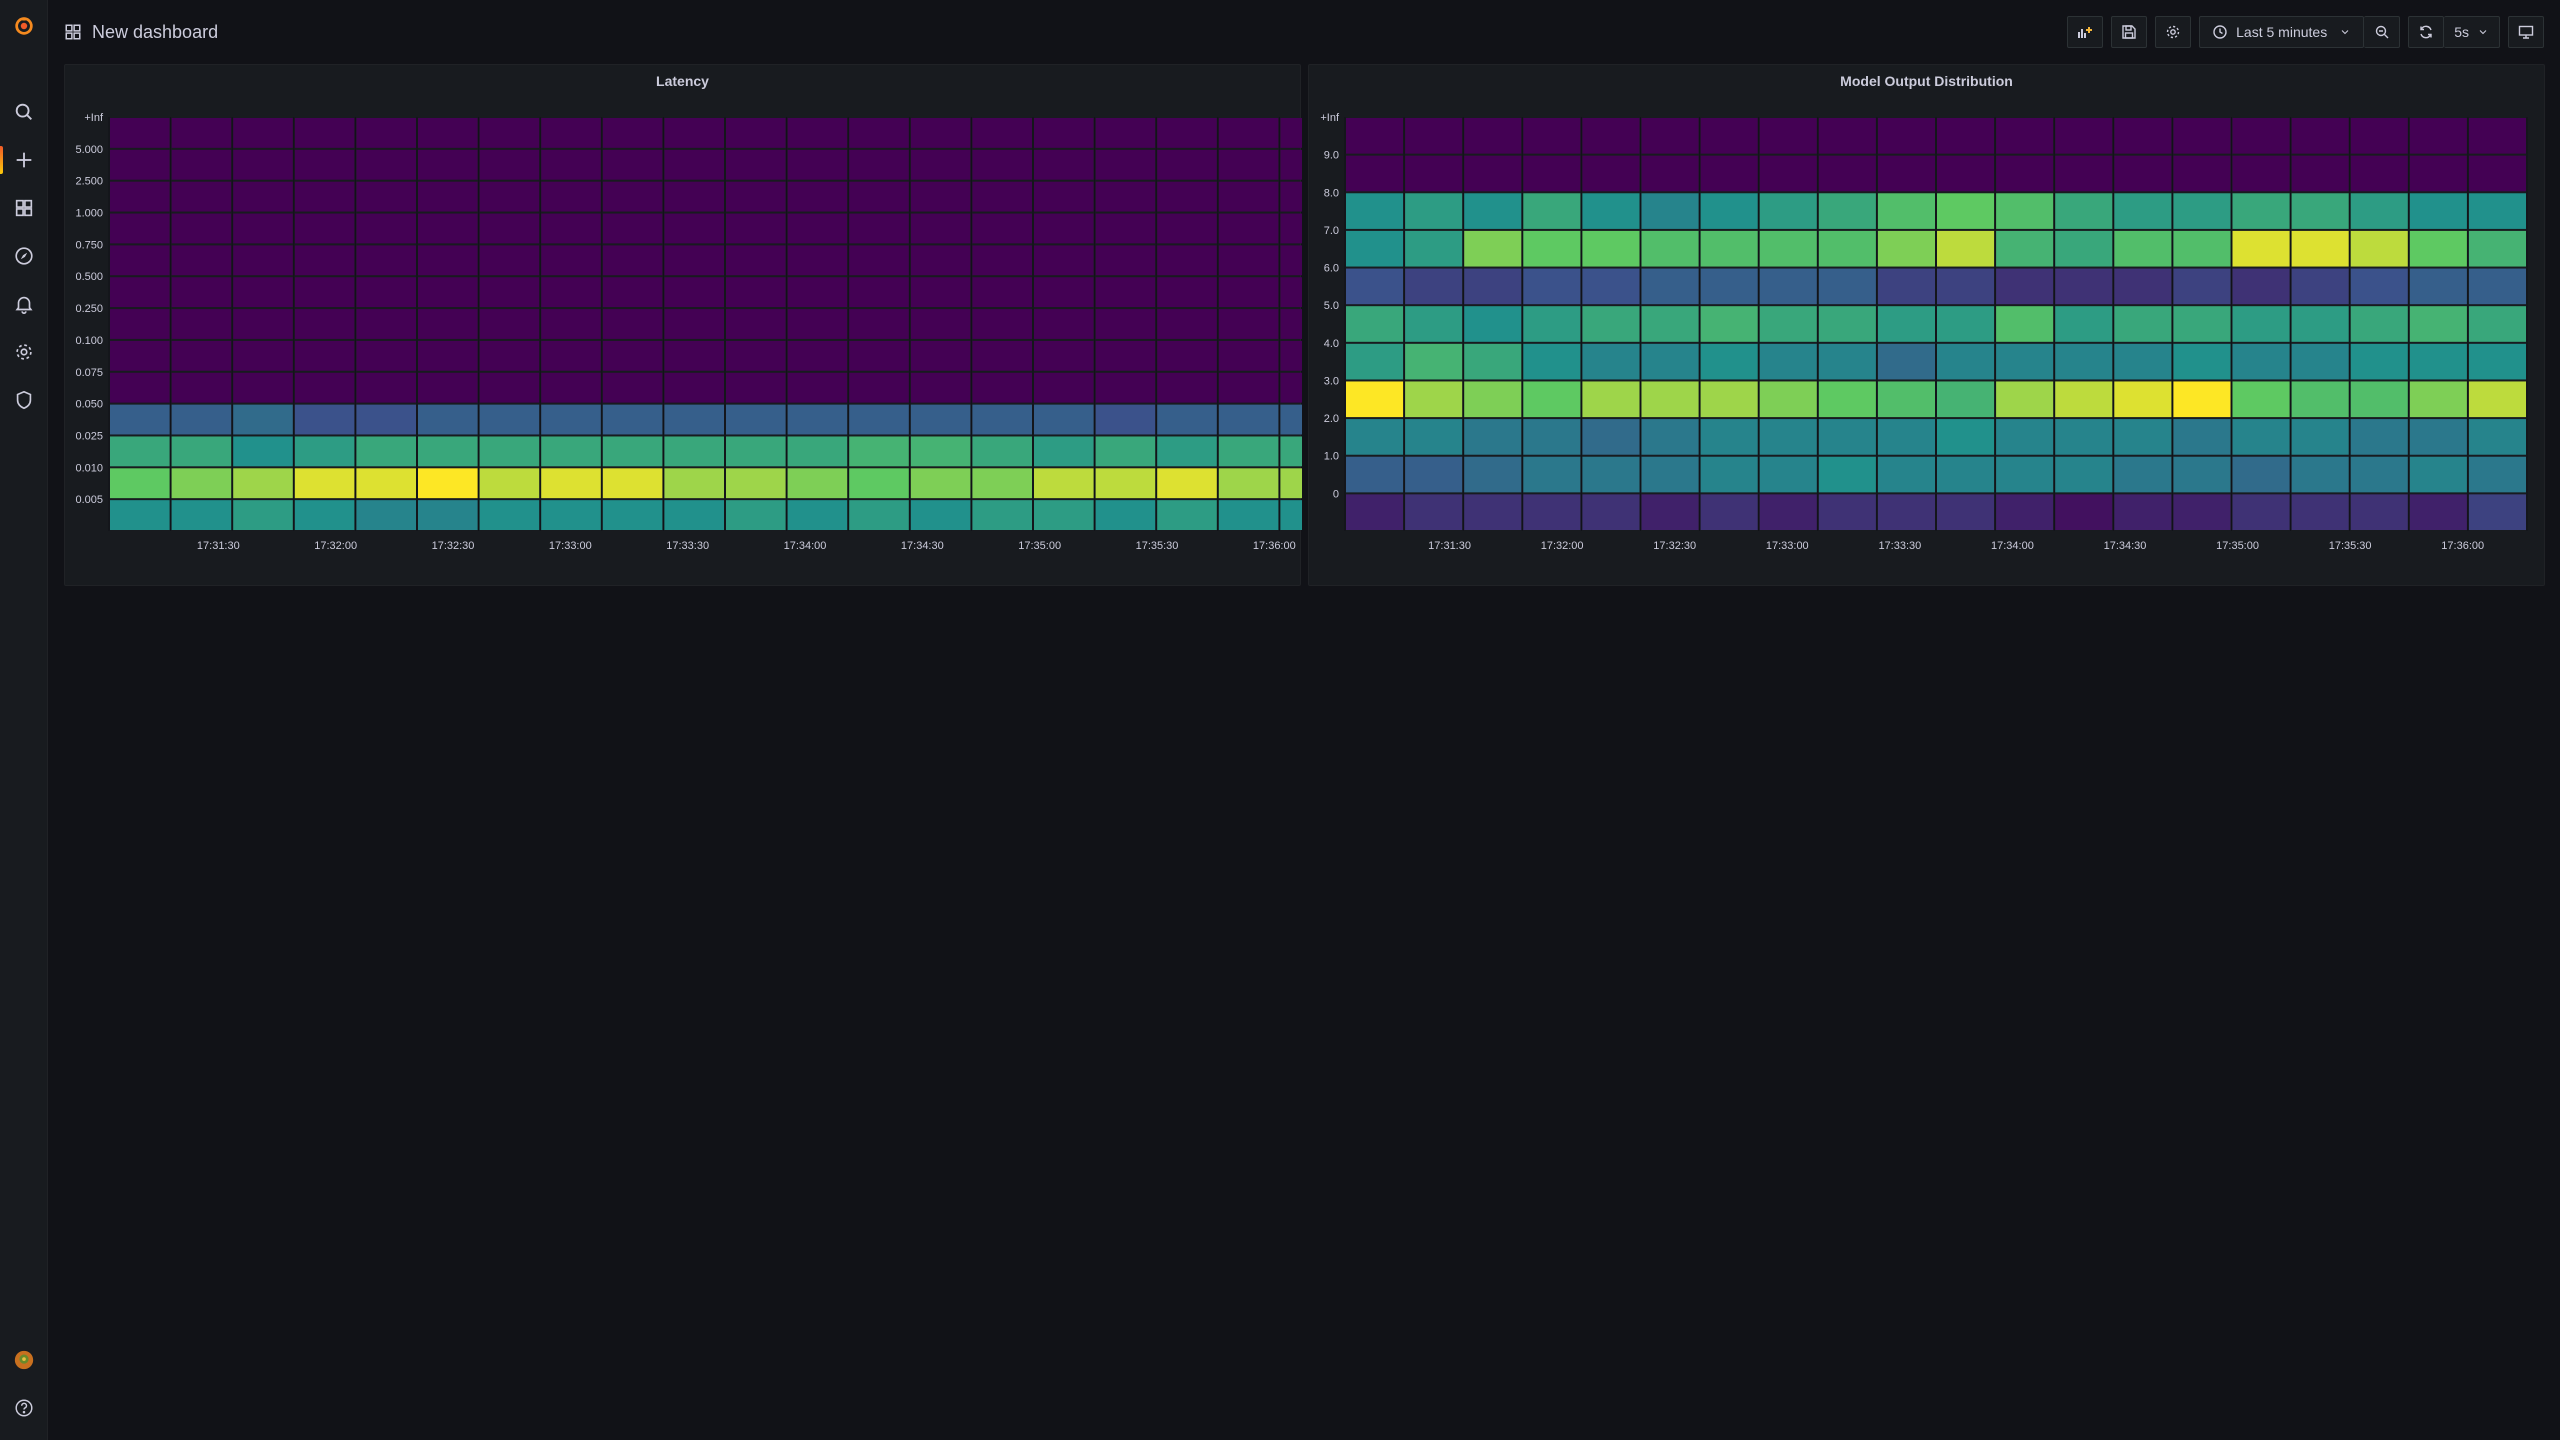 This screenshot has width=2560, height=1440. Describe the element at coordinates (2085, 32) in the screenshot. I see `add-panel-button` at that location.